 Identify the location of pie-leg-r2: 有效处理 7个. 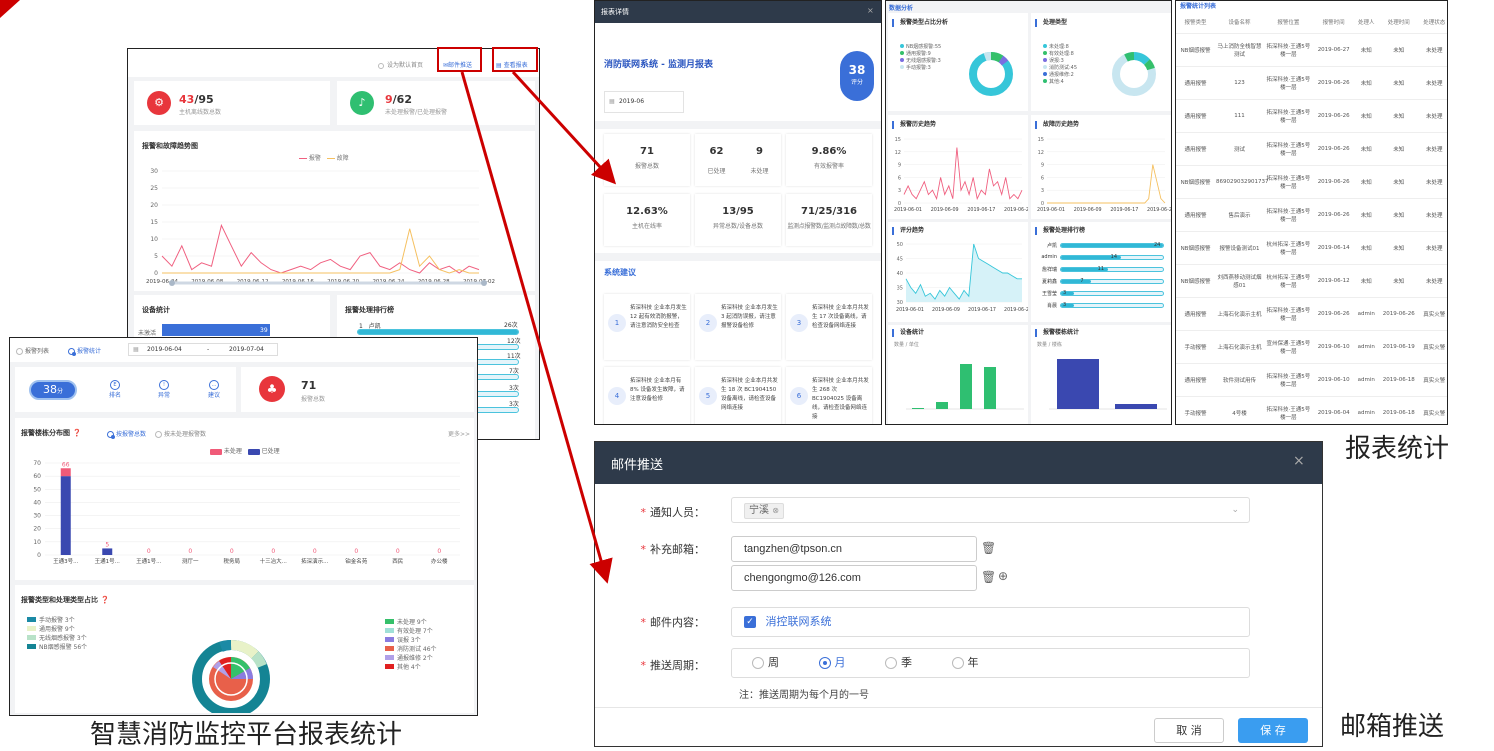
(415, 631).